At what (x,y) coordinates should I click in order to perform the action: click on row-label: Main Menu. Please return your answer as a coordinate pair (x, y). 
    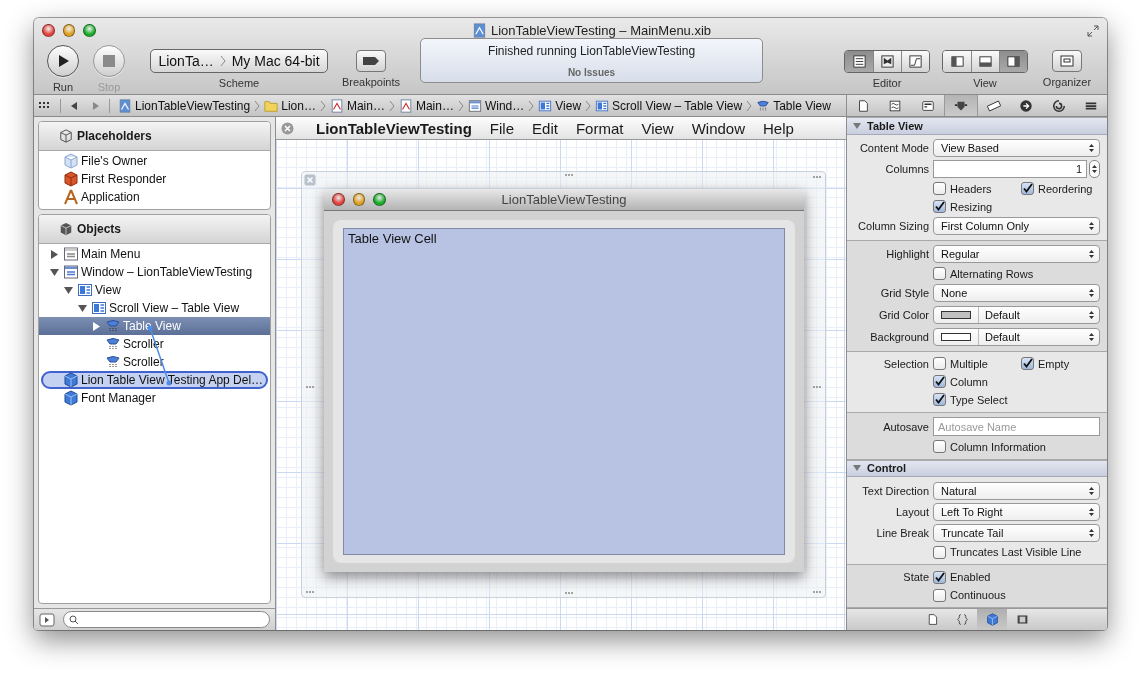
    Looking at the image, I should click on (111, 254).